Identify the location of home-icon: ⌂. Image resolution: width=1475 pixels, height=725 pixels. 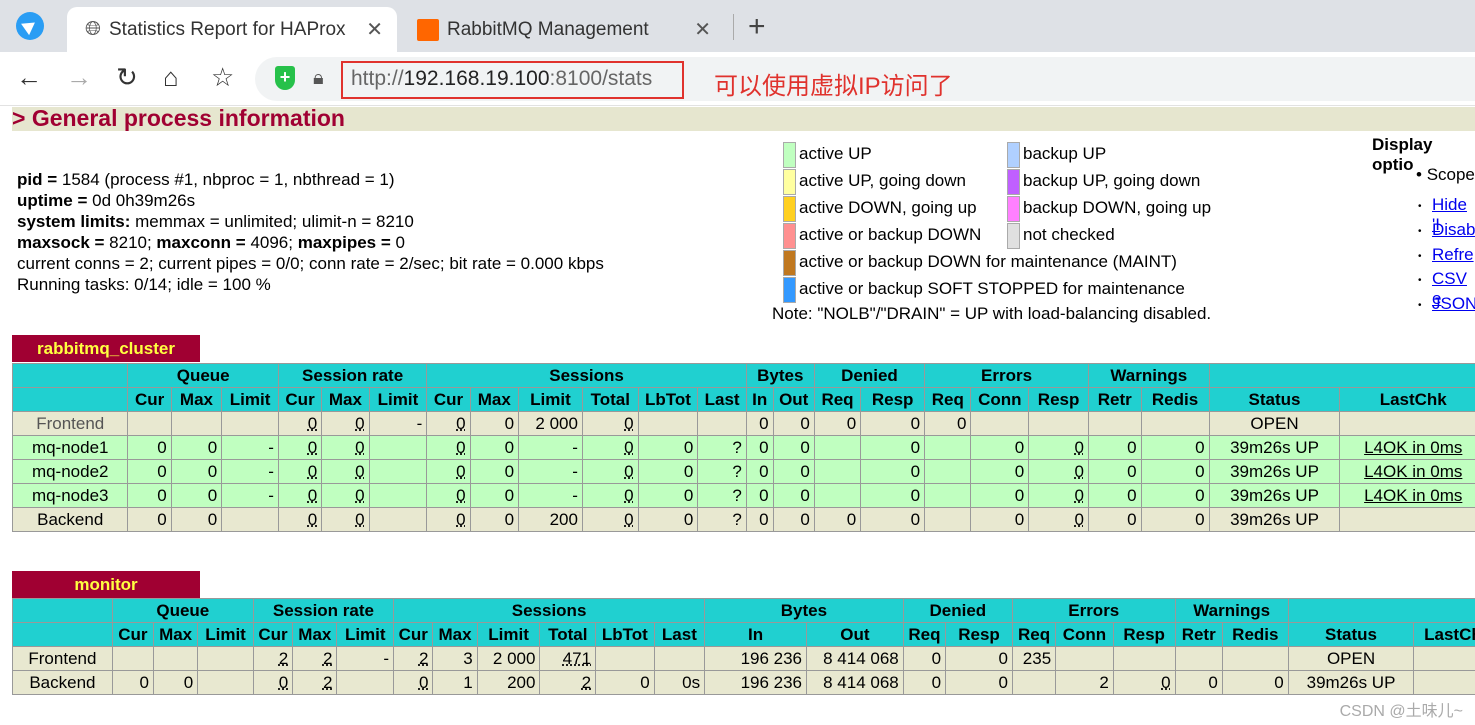
(171, 77).